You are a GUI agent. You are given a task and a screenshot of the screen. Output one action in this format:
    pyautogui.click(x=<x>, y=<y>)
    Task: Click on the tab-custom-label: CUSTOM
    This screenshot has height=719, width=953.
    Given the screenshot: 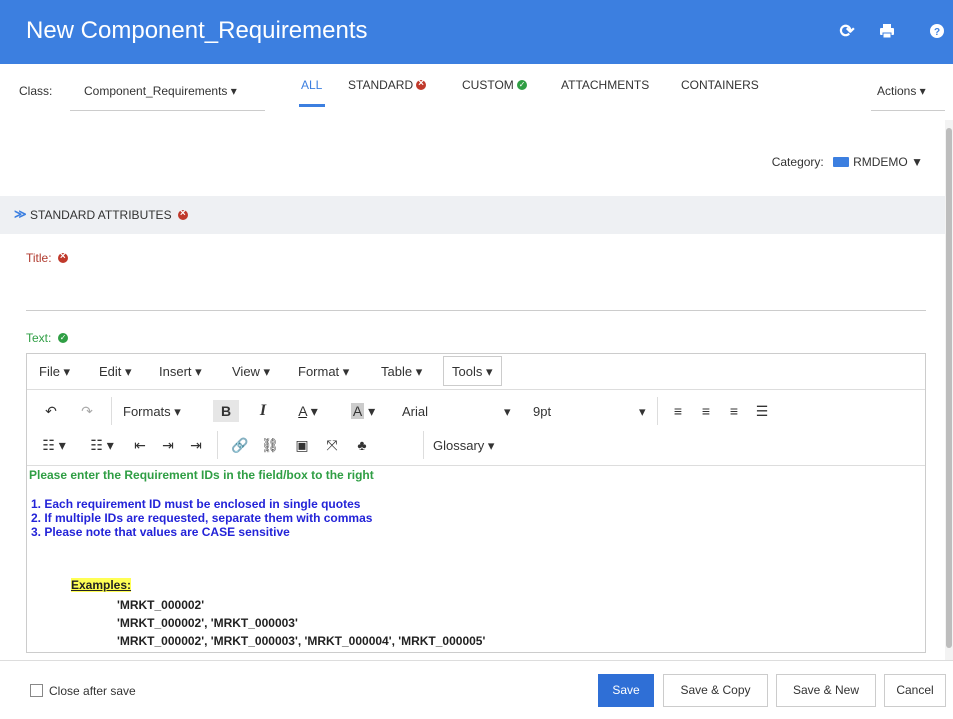 What is the action you would take?
    pyautogui.click(x=488, y=85)
    